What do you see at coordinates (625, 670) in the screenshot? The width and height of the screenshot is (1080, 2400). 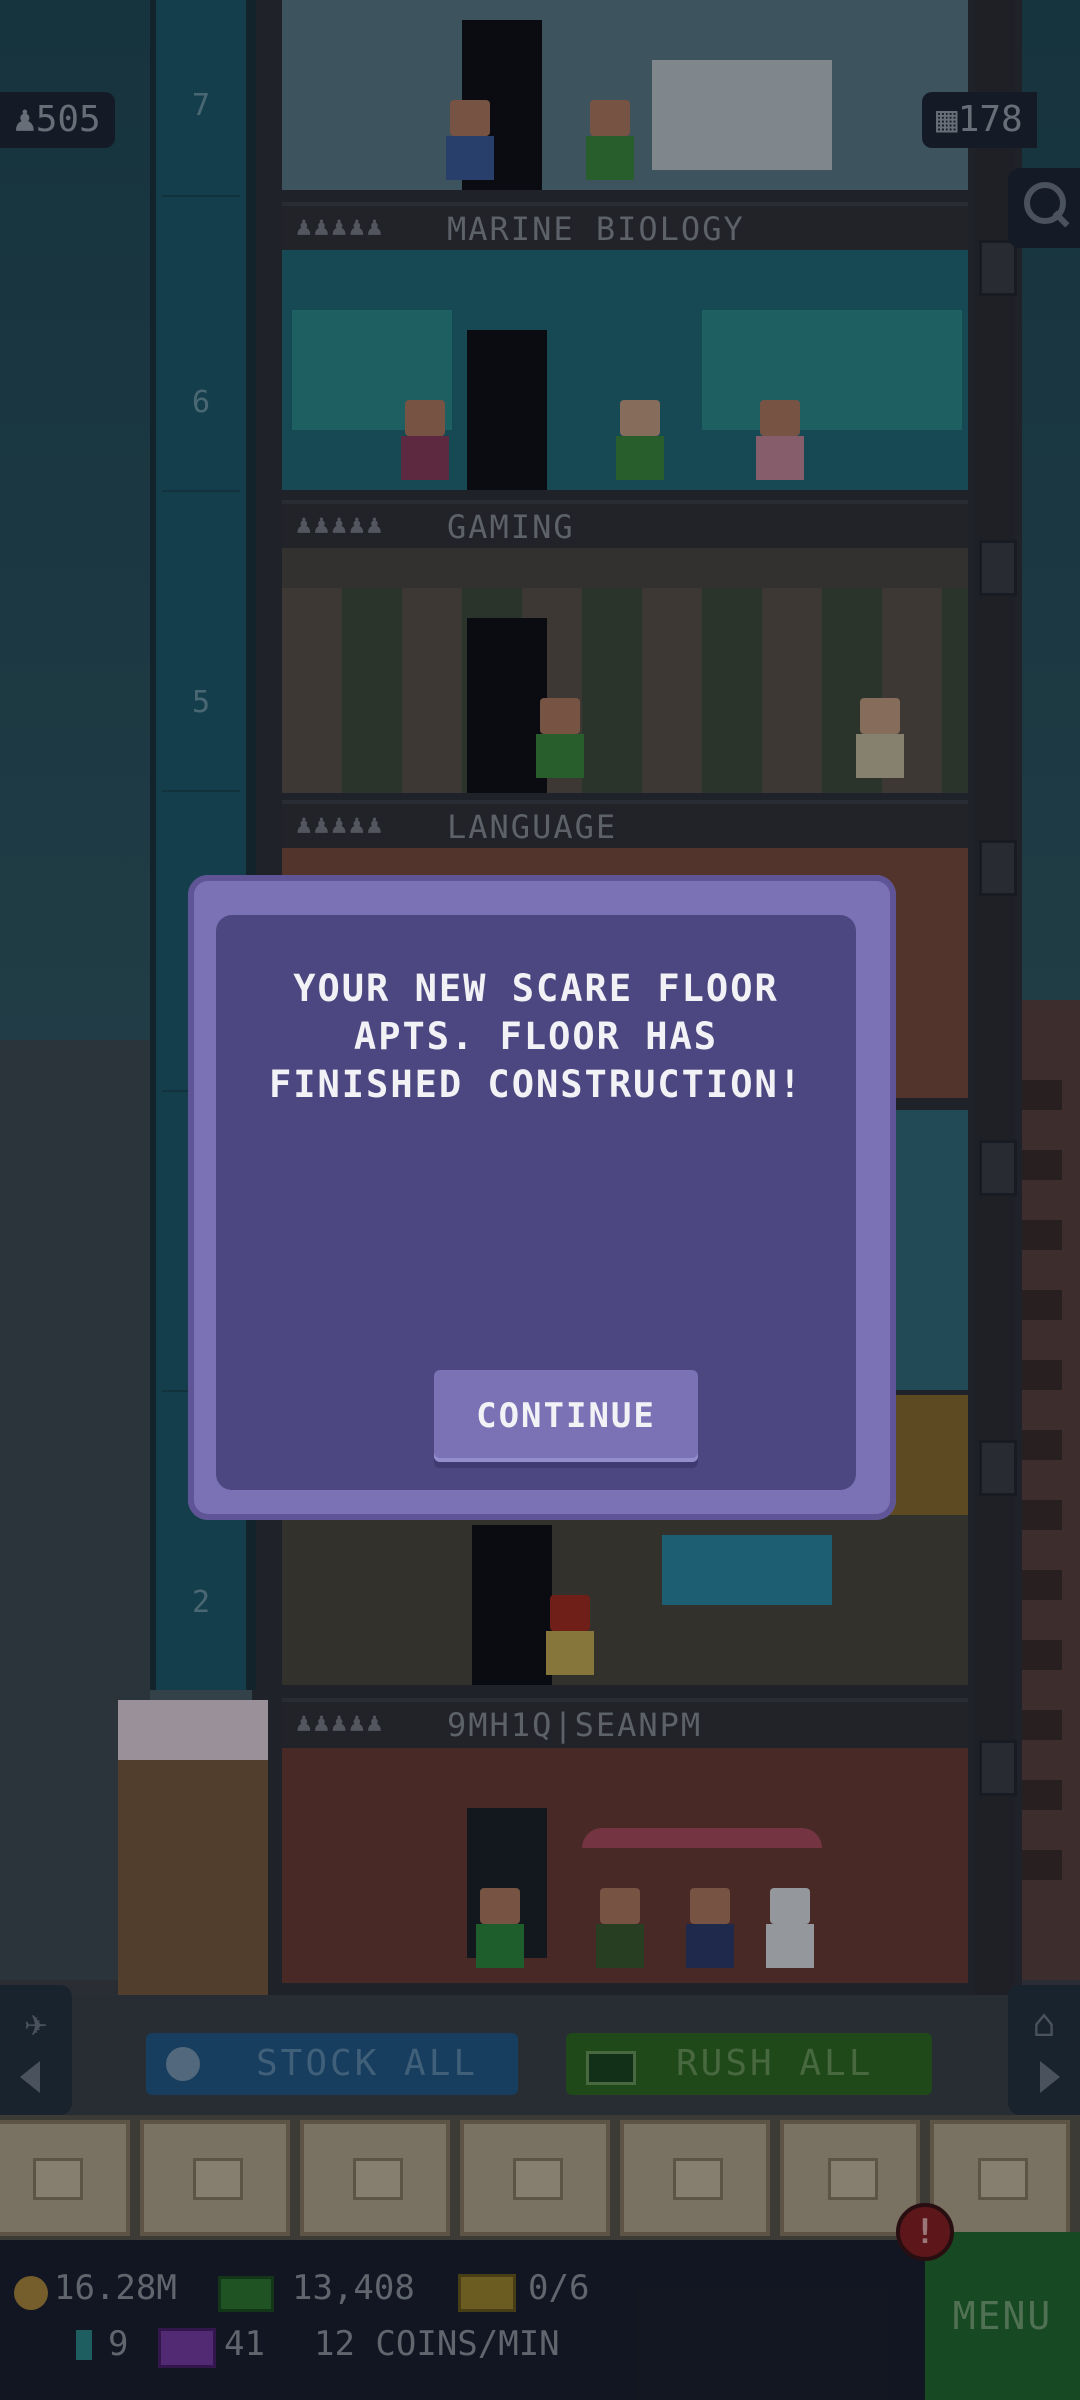 I see `floor-room-gaming` at bounding box center [625, 670].